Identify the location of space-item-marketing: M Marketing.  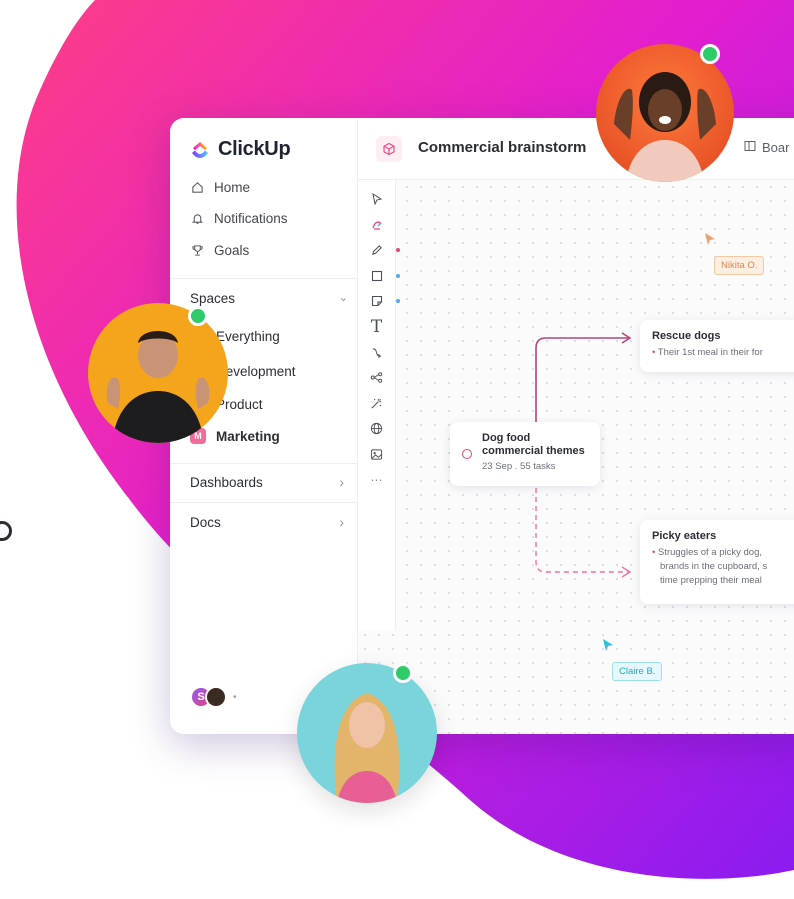
(235, 436).